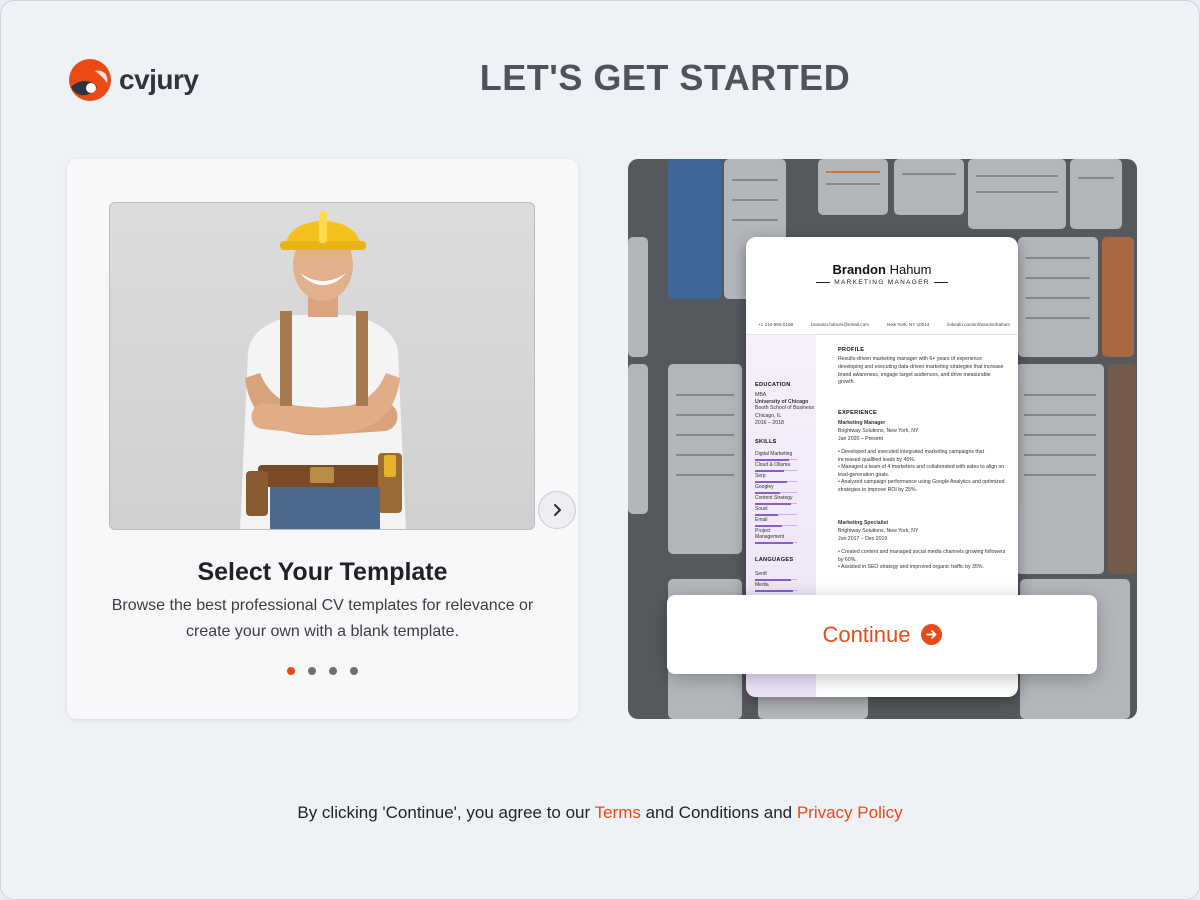  I want to click on resume-skill: Serp, so click(776, 478).